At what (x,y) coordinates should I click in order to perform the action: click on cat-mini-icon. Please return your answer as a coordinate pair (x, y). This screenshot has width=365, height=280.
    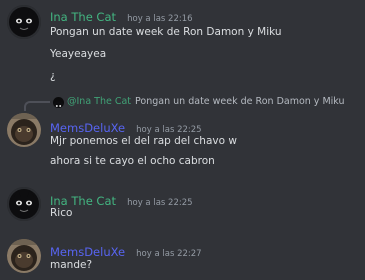
    Looking at the image, I should click on (58, 104).